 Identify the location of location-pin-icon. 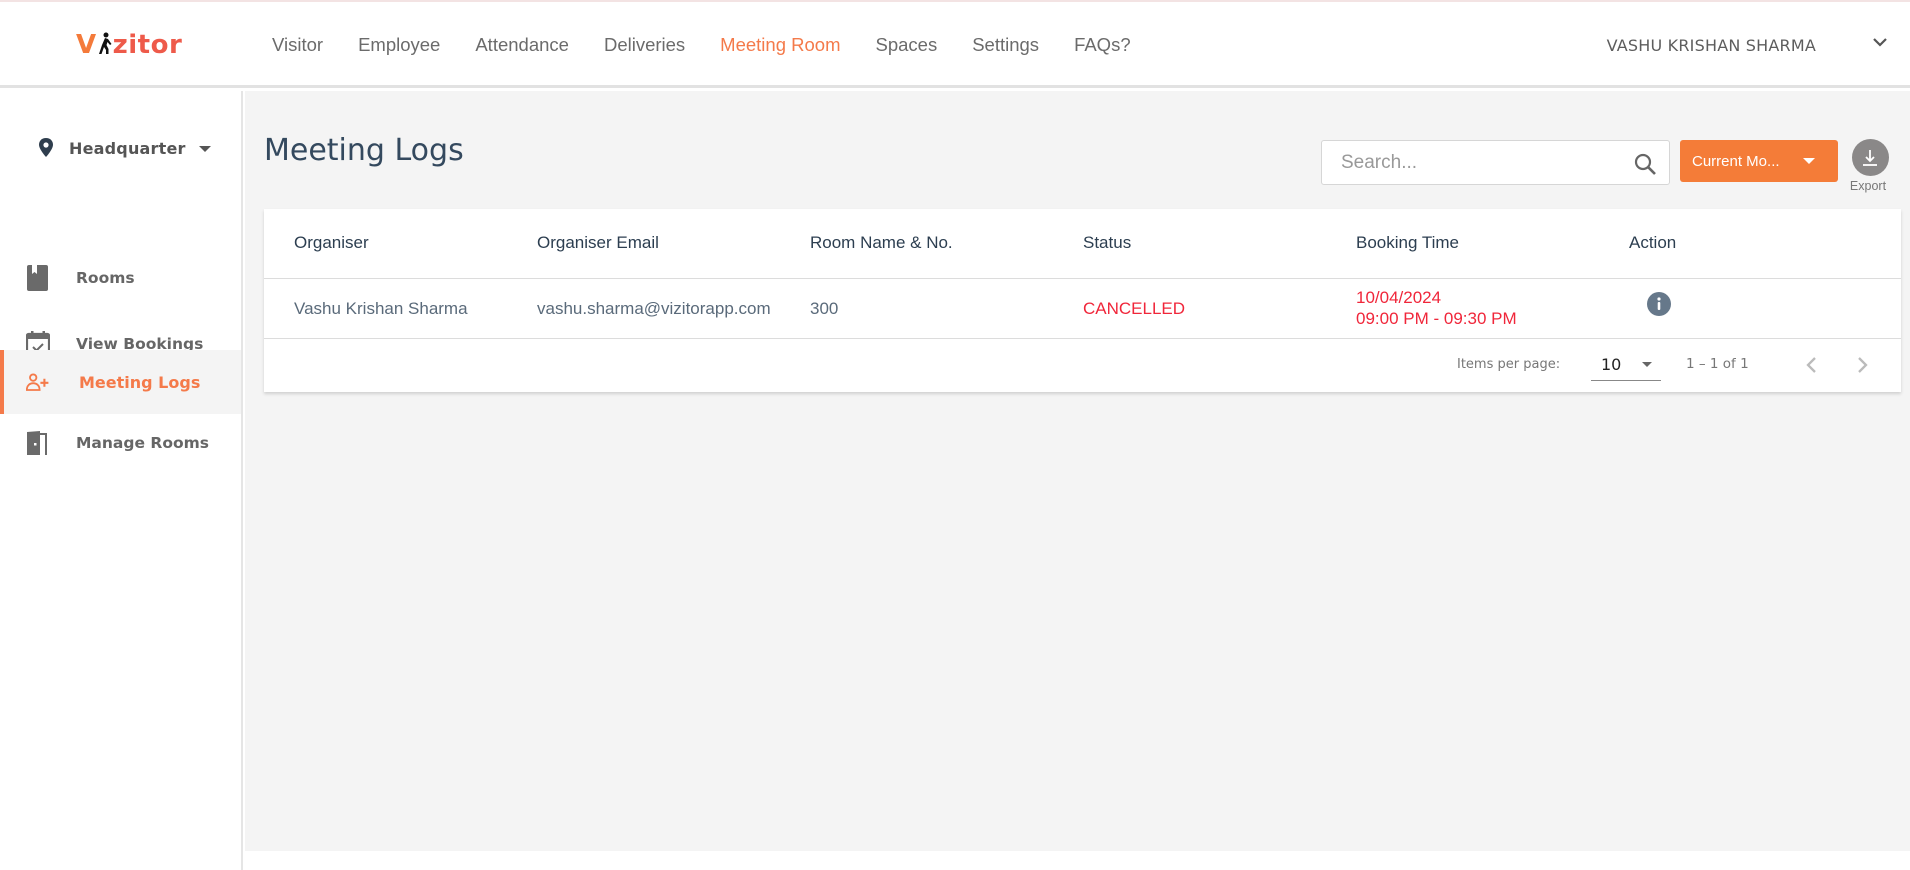
(46, 147).